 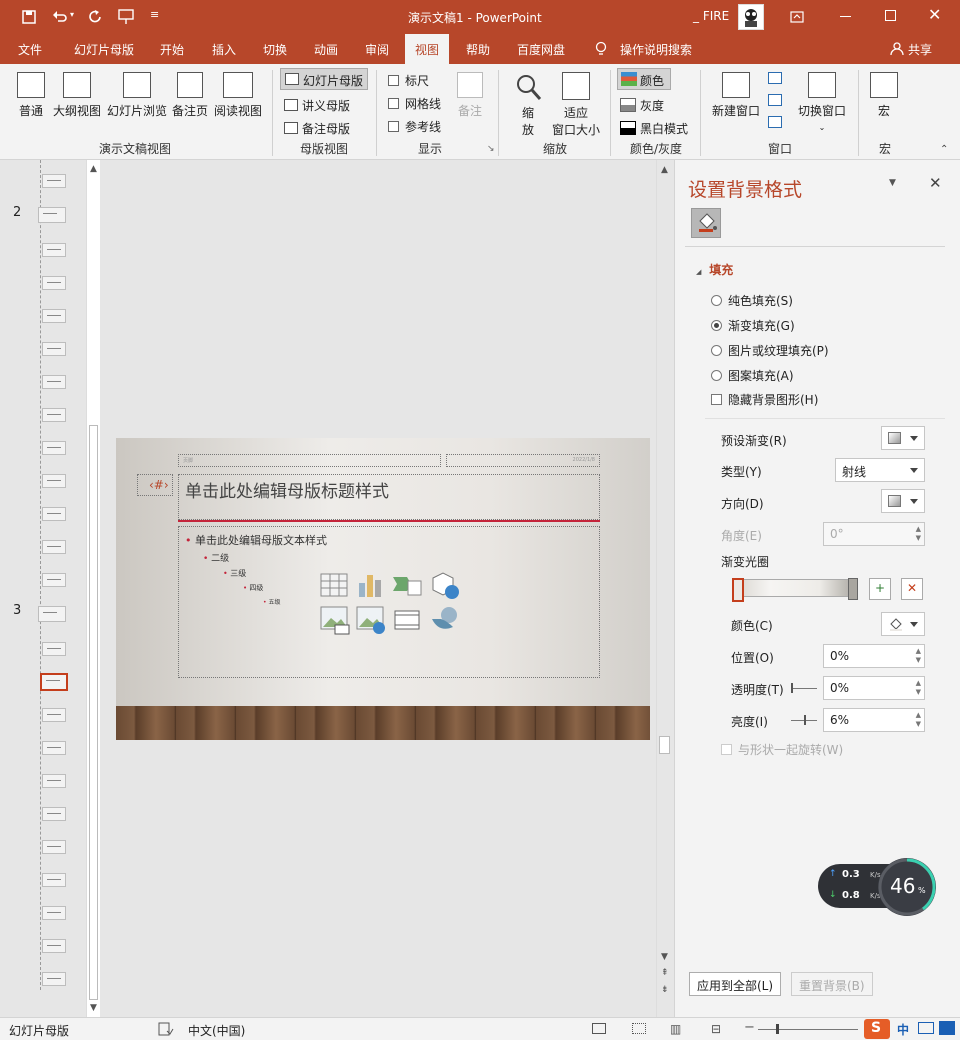 What do you see at coordinates (874, 720) in the screenshot?
I see `brightness-input: 6% ▲ ▼` at bounding box center [874, 720].